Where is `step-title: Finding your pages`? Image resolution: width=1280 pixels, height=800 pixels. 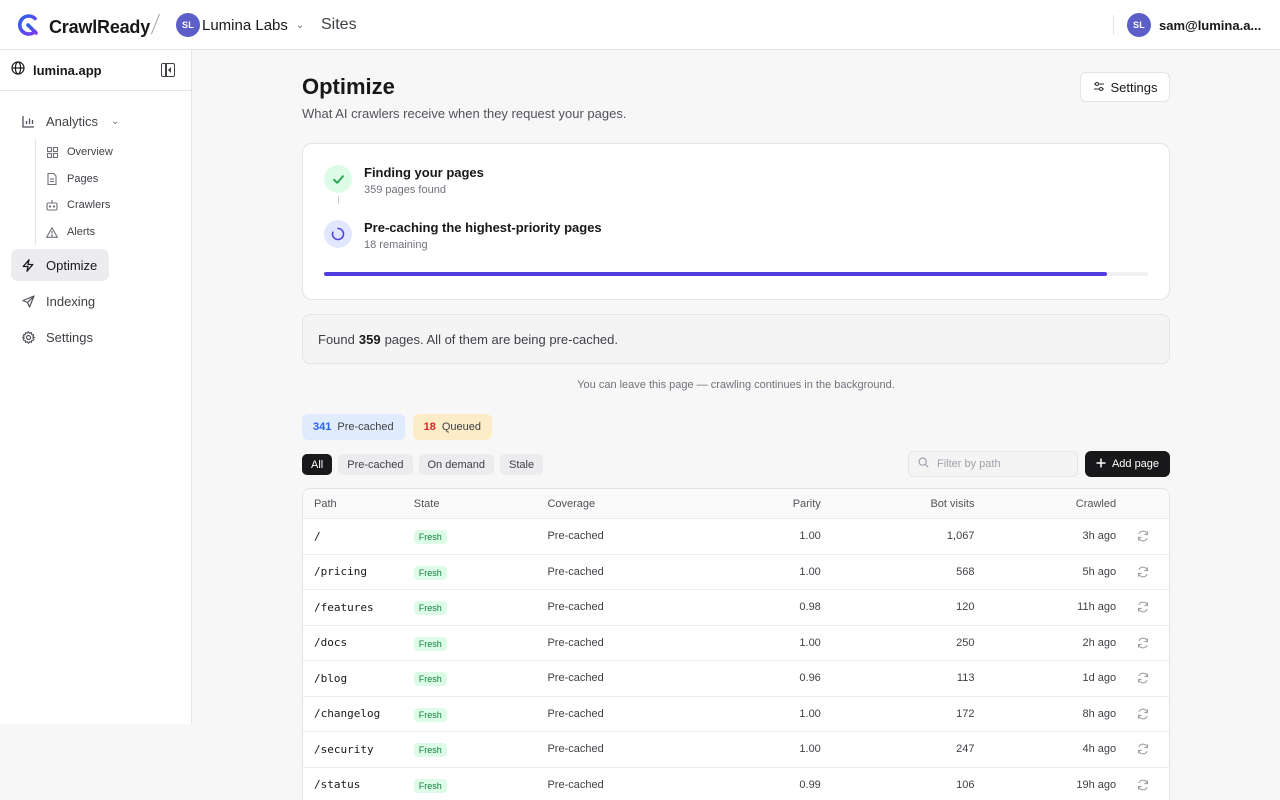 step-title: Finding your pages is located at coordinates (424, 172).